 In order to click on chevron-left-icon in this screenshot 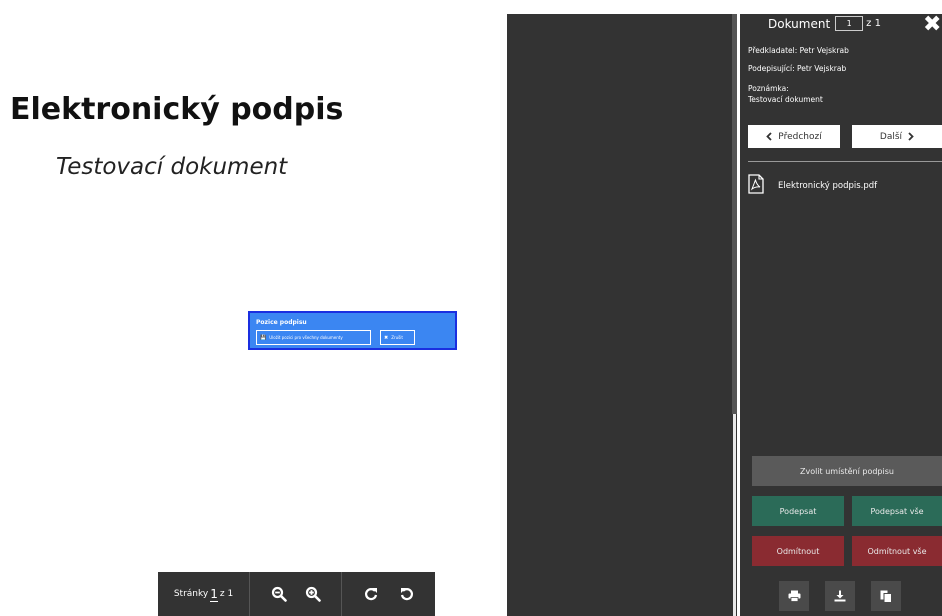, I will do `click(769, 136)`.